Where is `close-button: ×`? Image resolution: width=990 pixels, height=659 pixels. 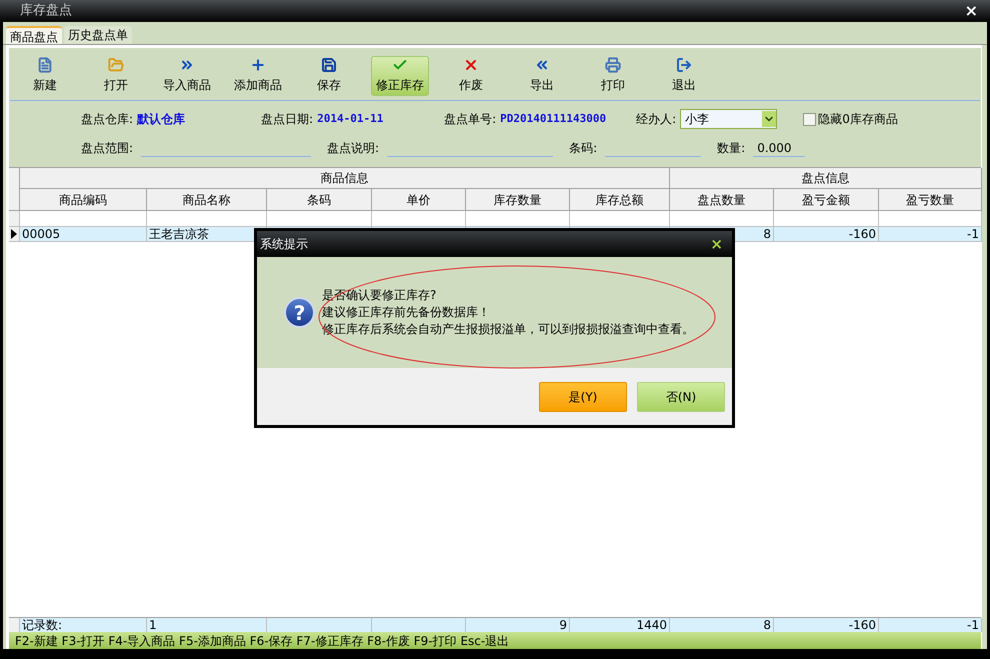 close-button: × is located at coordinates (971, 11).